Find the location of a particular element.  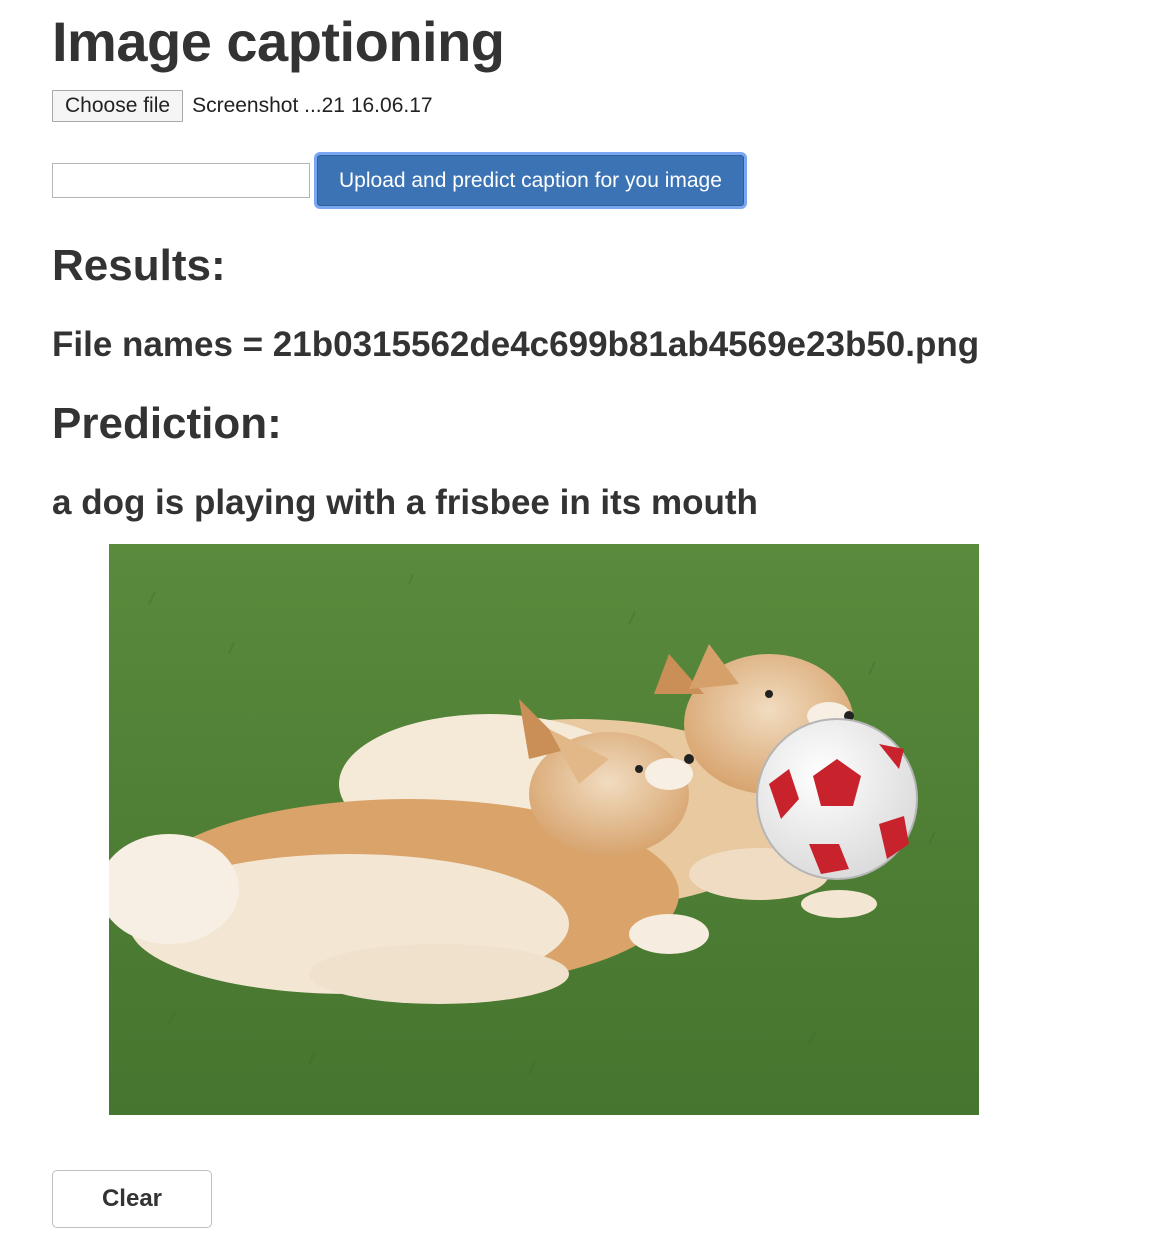

selected-file-name: Screenshot ...21 16.06.17 is located at coordinates (312, 105).